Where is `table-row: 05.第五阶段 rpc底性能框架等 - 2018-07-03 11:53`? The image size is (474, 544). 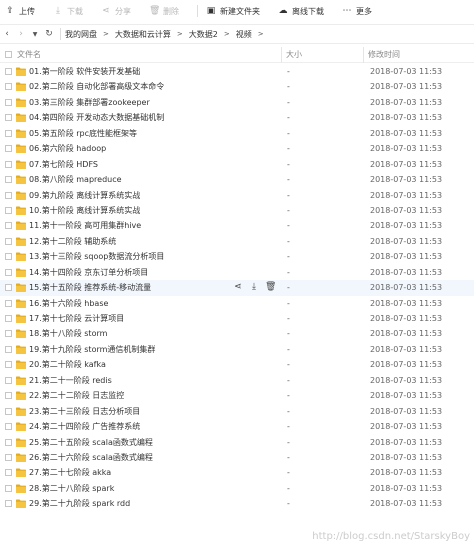 table-row: 05.第五阶段 rpc底性能框架等 - 2018-07-03 11:53 is located at coordinates (237, 133).